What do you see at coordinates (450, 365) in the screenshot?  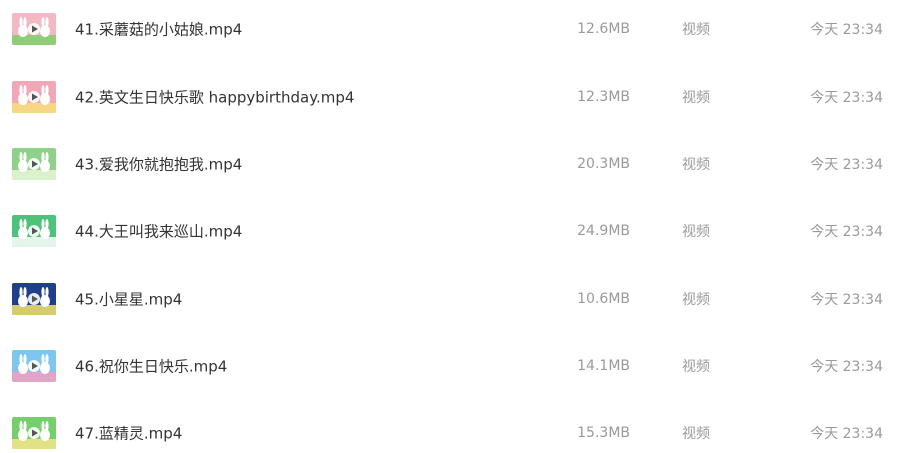 I see `file-row: 46.祝你生日快乐.mp4 14.1MB 视频 今天 23:34` at bounding box center [450, 365].